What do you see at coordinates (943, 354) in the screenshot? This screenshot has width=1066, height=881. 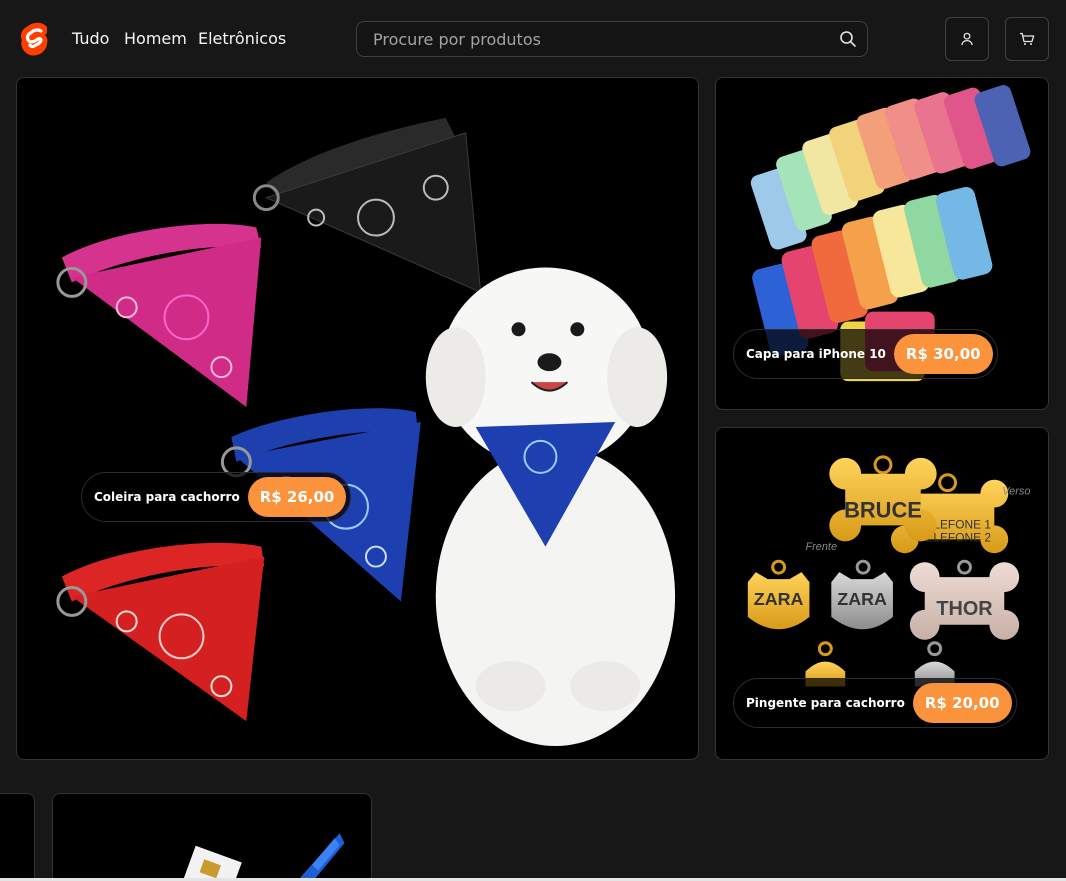 I see `product-price: R$ 30,00` at bounding box center [943, 354].